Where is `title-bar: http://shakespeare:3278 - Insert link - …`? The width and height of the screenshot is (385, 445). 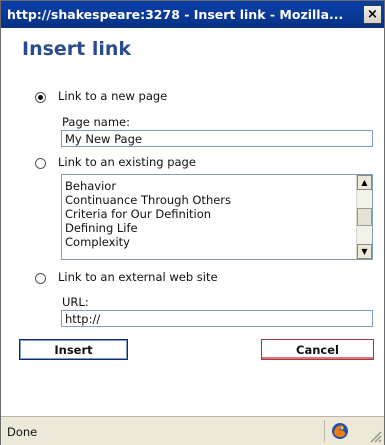
title-bar: http://shakespeare:3278 - Insert link - … is located at coordinates (192, 14).